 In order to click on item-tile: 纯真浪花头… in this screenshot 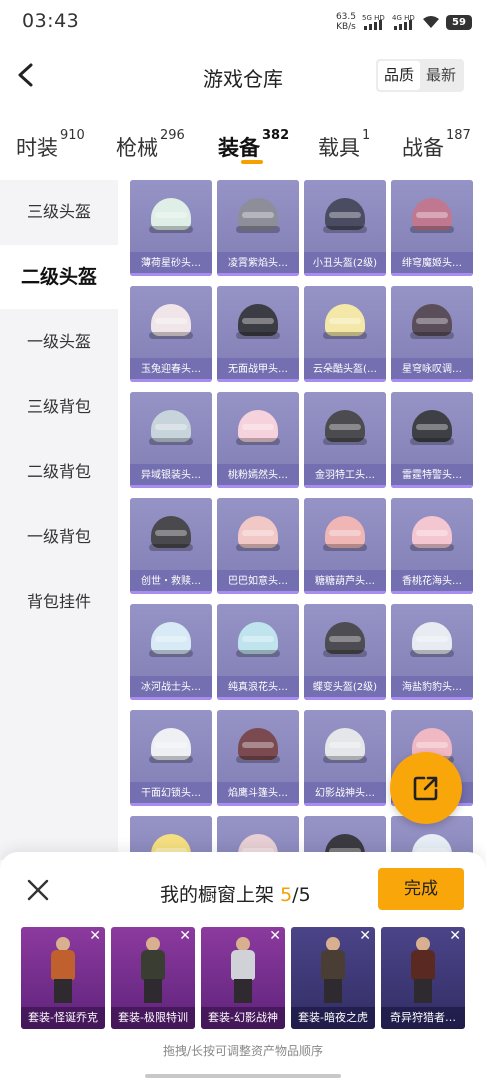, I will do `click(258, 652)`.